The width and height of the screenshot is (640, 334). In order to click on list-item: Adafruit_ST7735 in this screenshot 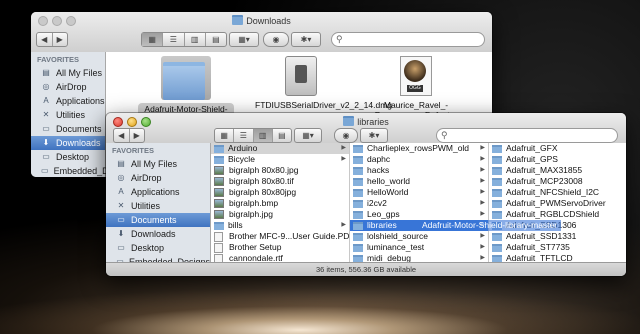, I will do `click(557, 247)`.